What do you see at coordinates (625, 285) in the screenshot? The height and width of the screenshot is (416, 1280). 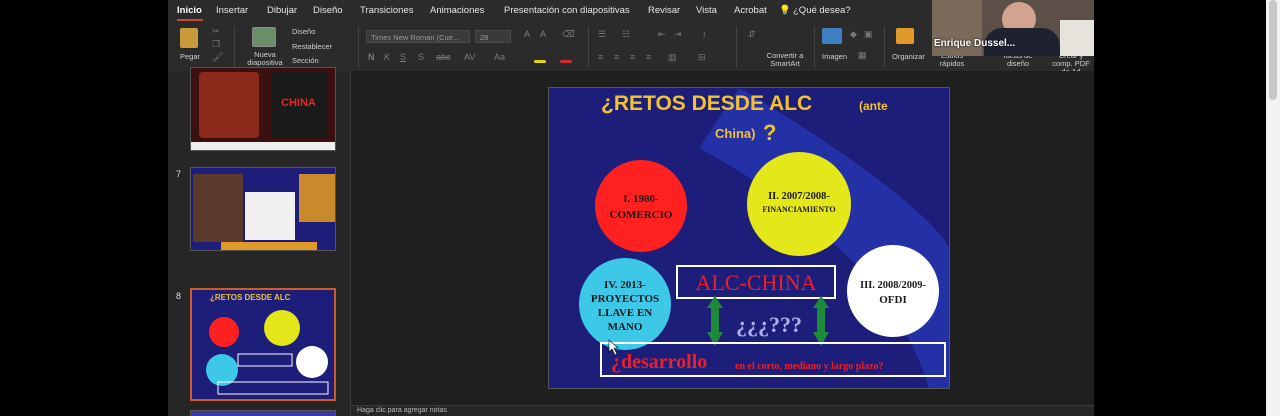 I see `circle-proyectos-line1: IV. 2013-` at bounding box center [625, 285].